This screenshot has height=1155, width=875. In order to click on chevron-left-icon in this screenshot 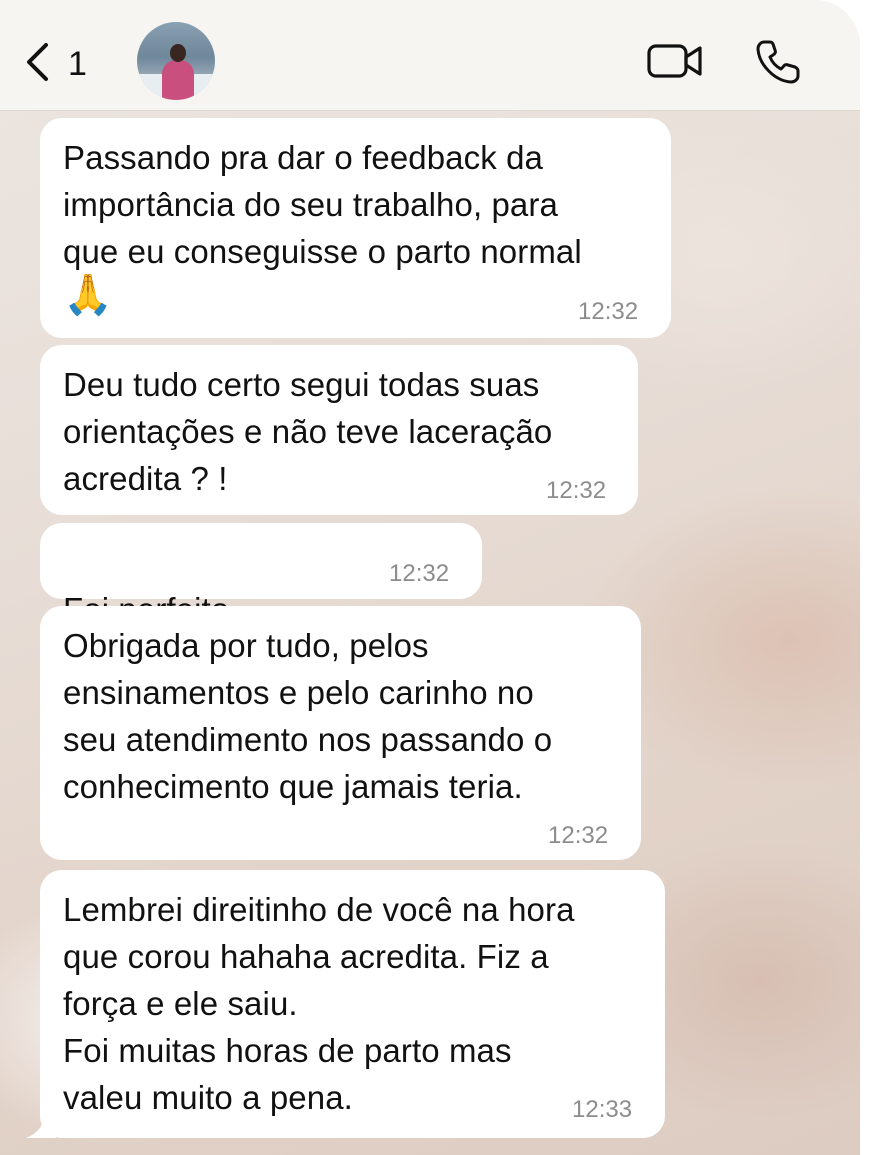, I will do `click(37, 62)`.